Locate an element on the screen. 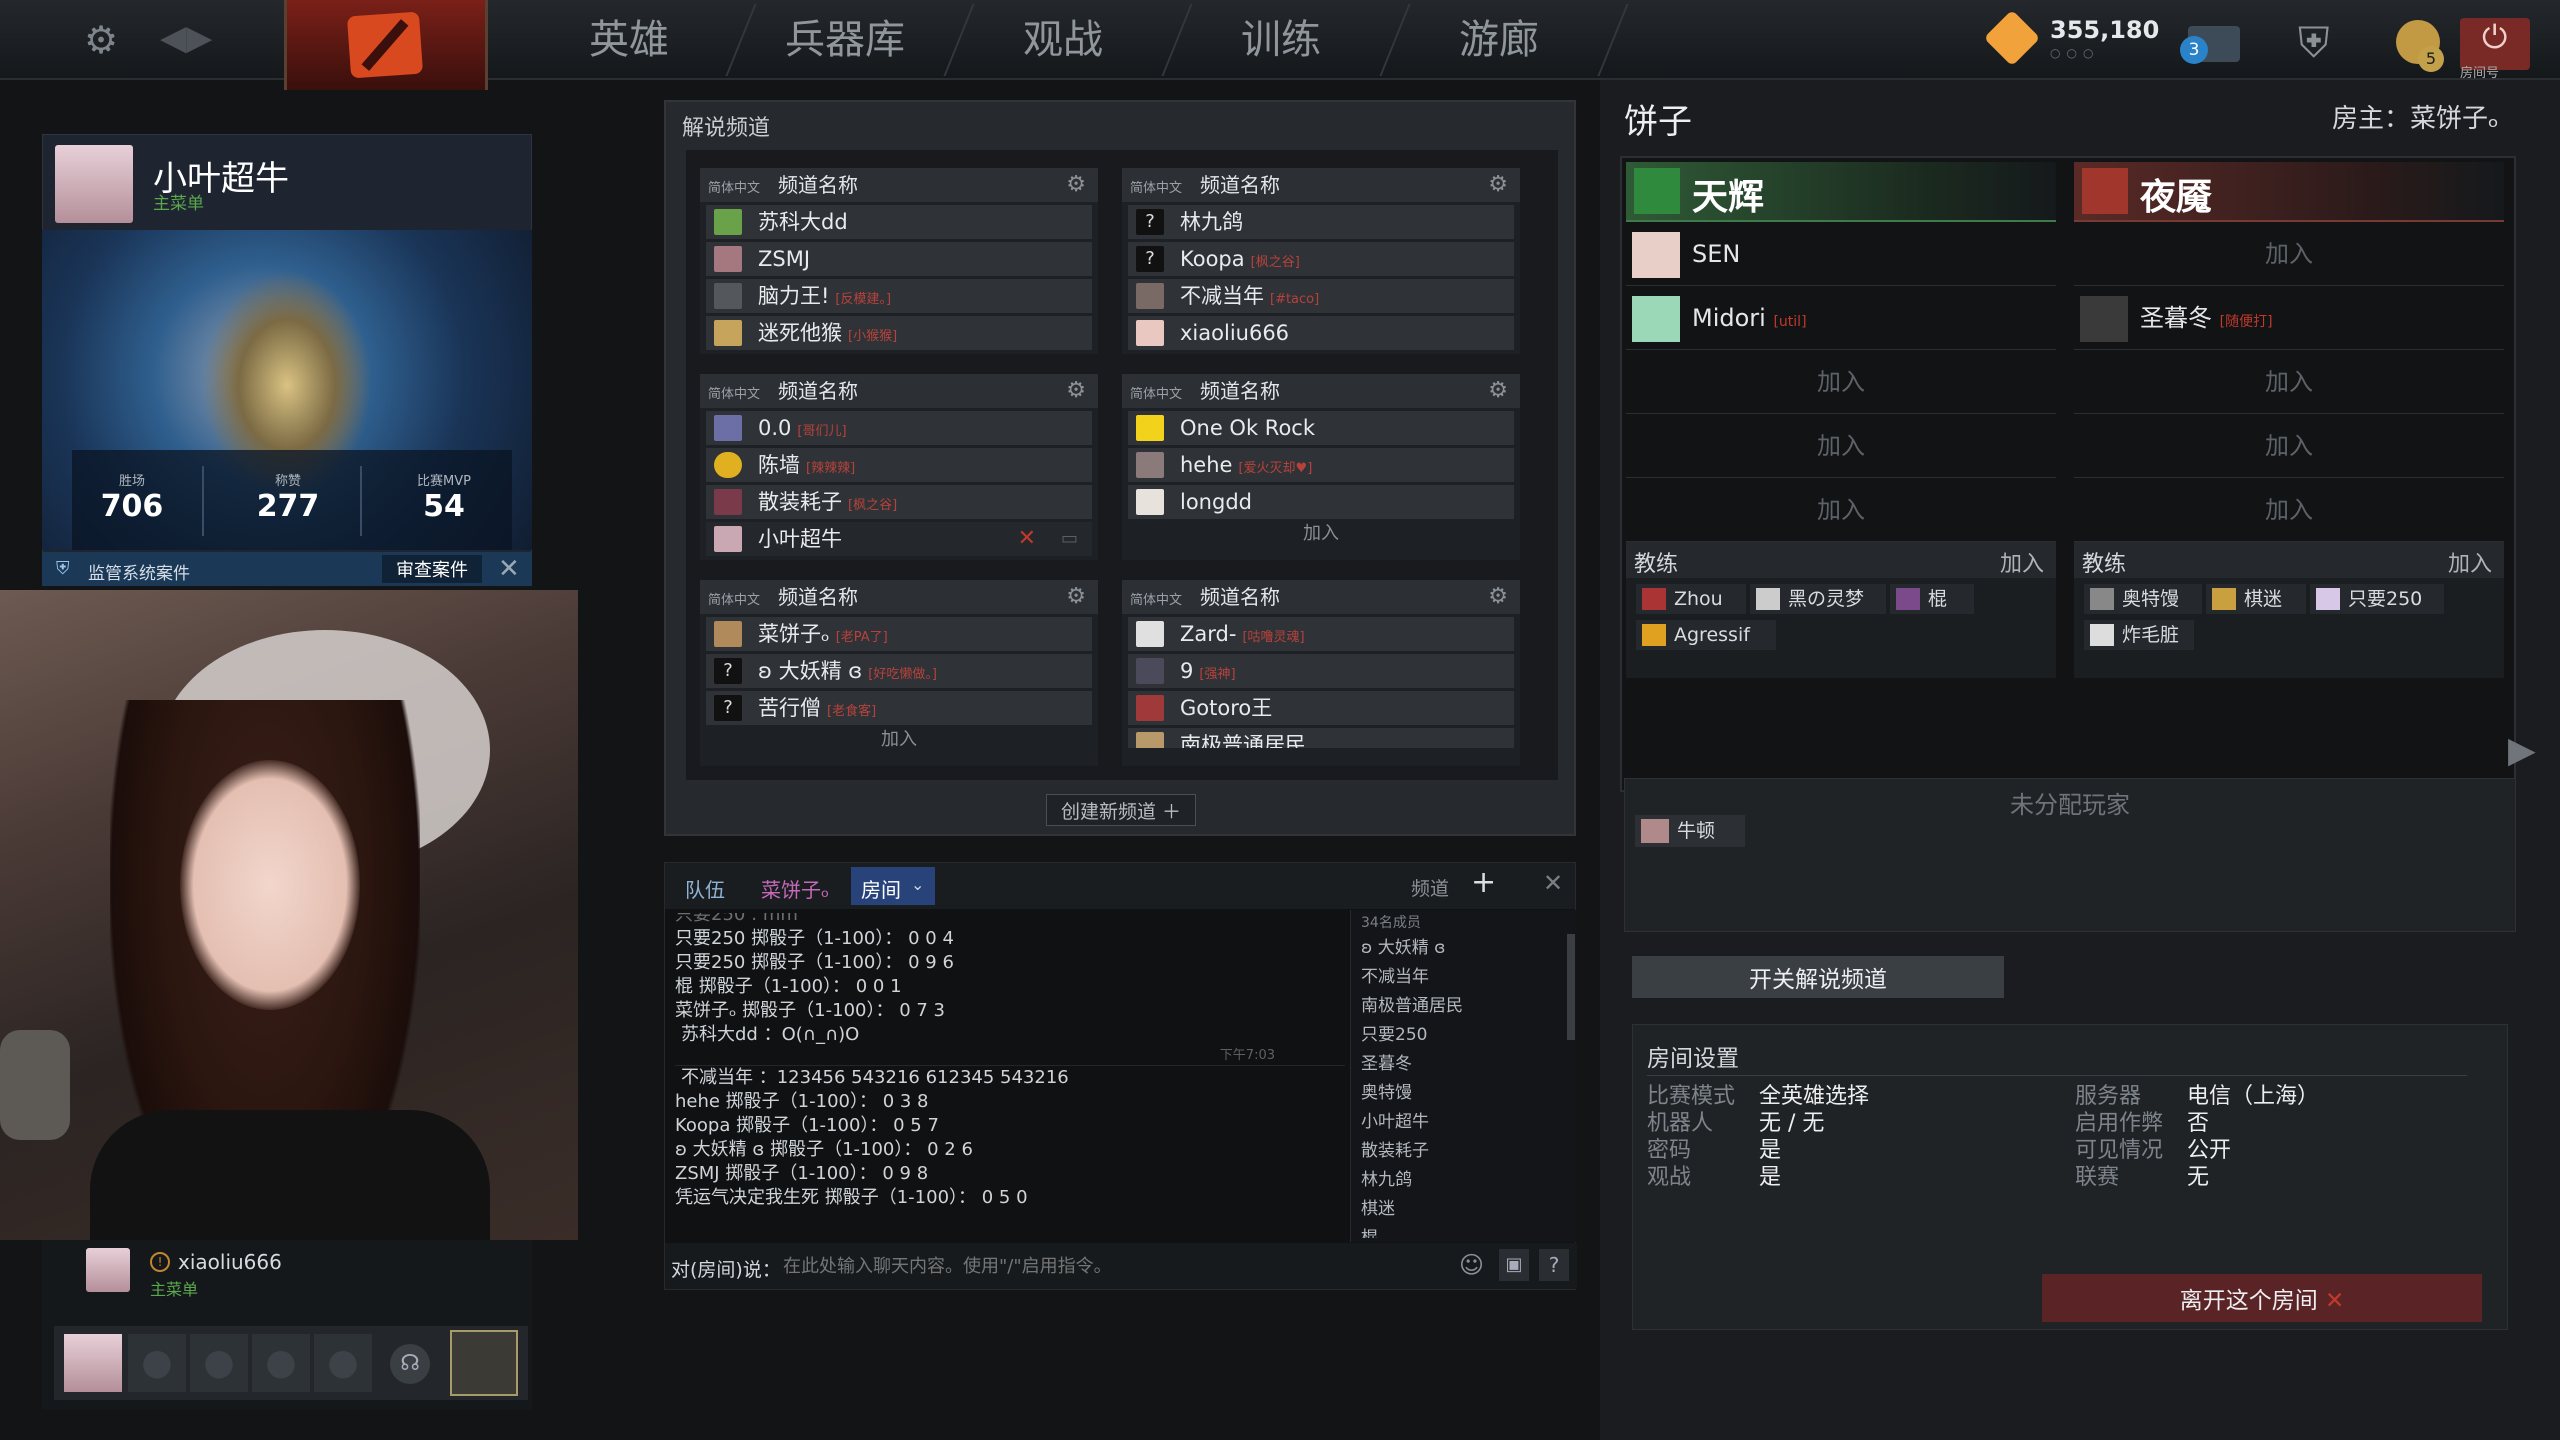  channel-member: 小叶超牛 ✕ ▭ is located at coordinates (899, 539).